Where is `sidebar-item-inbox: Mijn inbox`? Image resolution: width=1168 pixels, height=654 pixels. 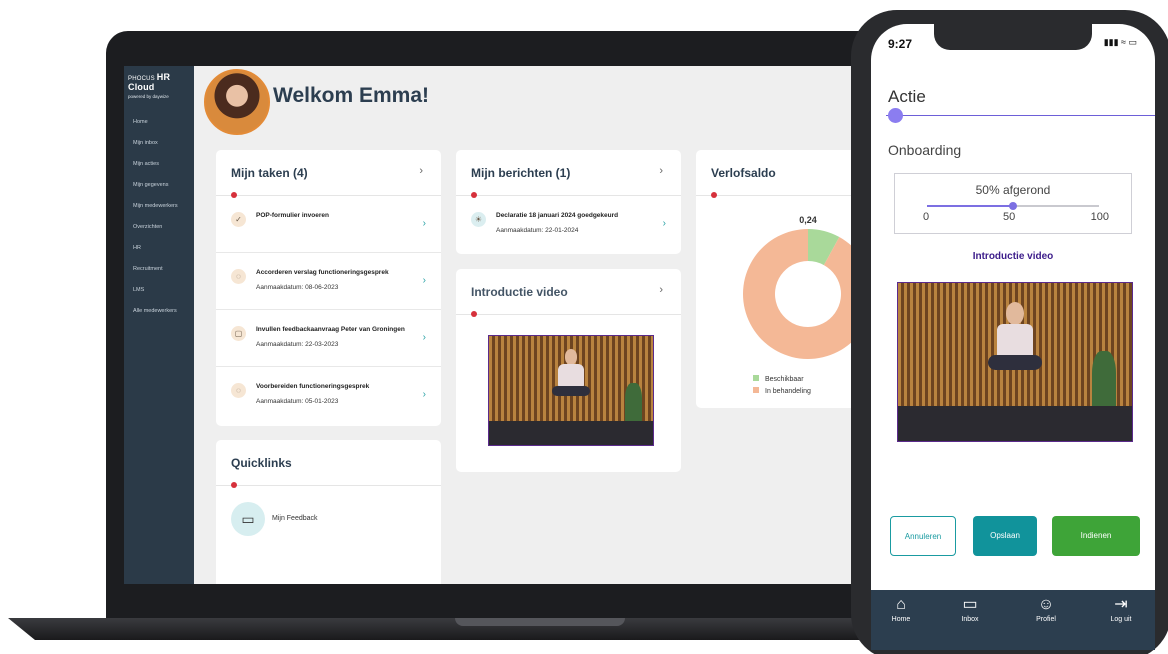
sidebar-item-inbox: Mijn inbox is located at coordinates (159, 150).